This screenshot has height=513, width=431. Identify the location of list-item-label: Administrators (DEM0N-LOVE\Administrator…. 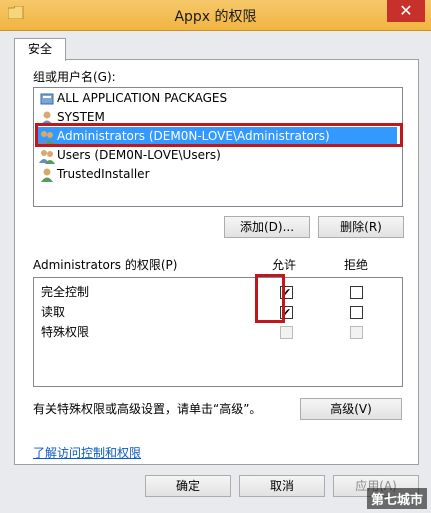
(193, 136).